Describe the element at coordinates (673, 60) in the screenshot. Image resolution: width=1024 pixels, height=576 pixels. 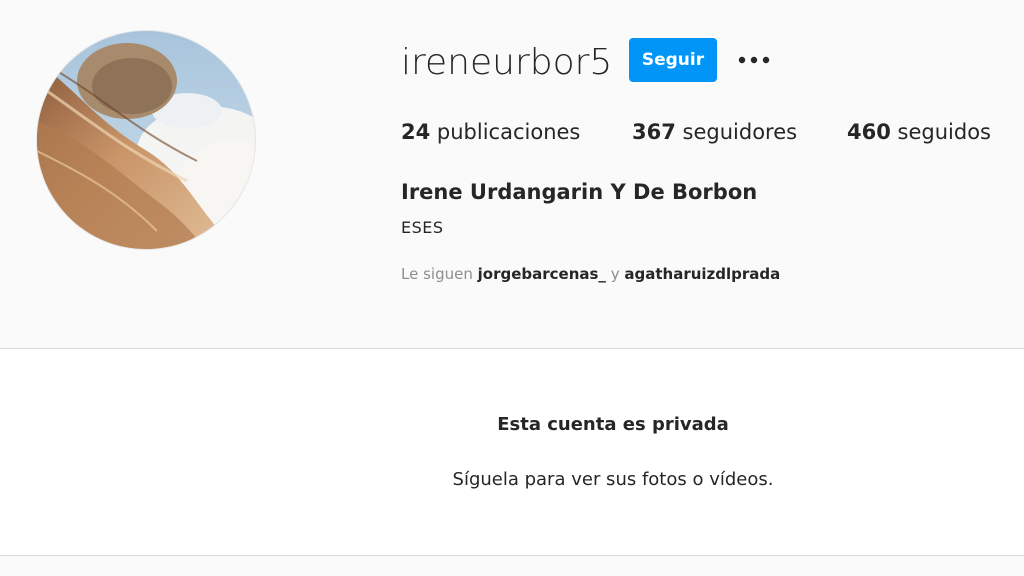
I see `follow-button: Seguir` at that location.